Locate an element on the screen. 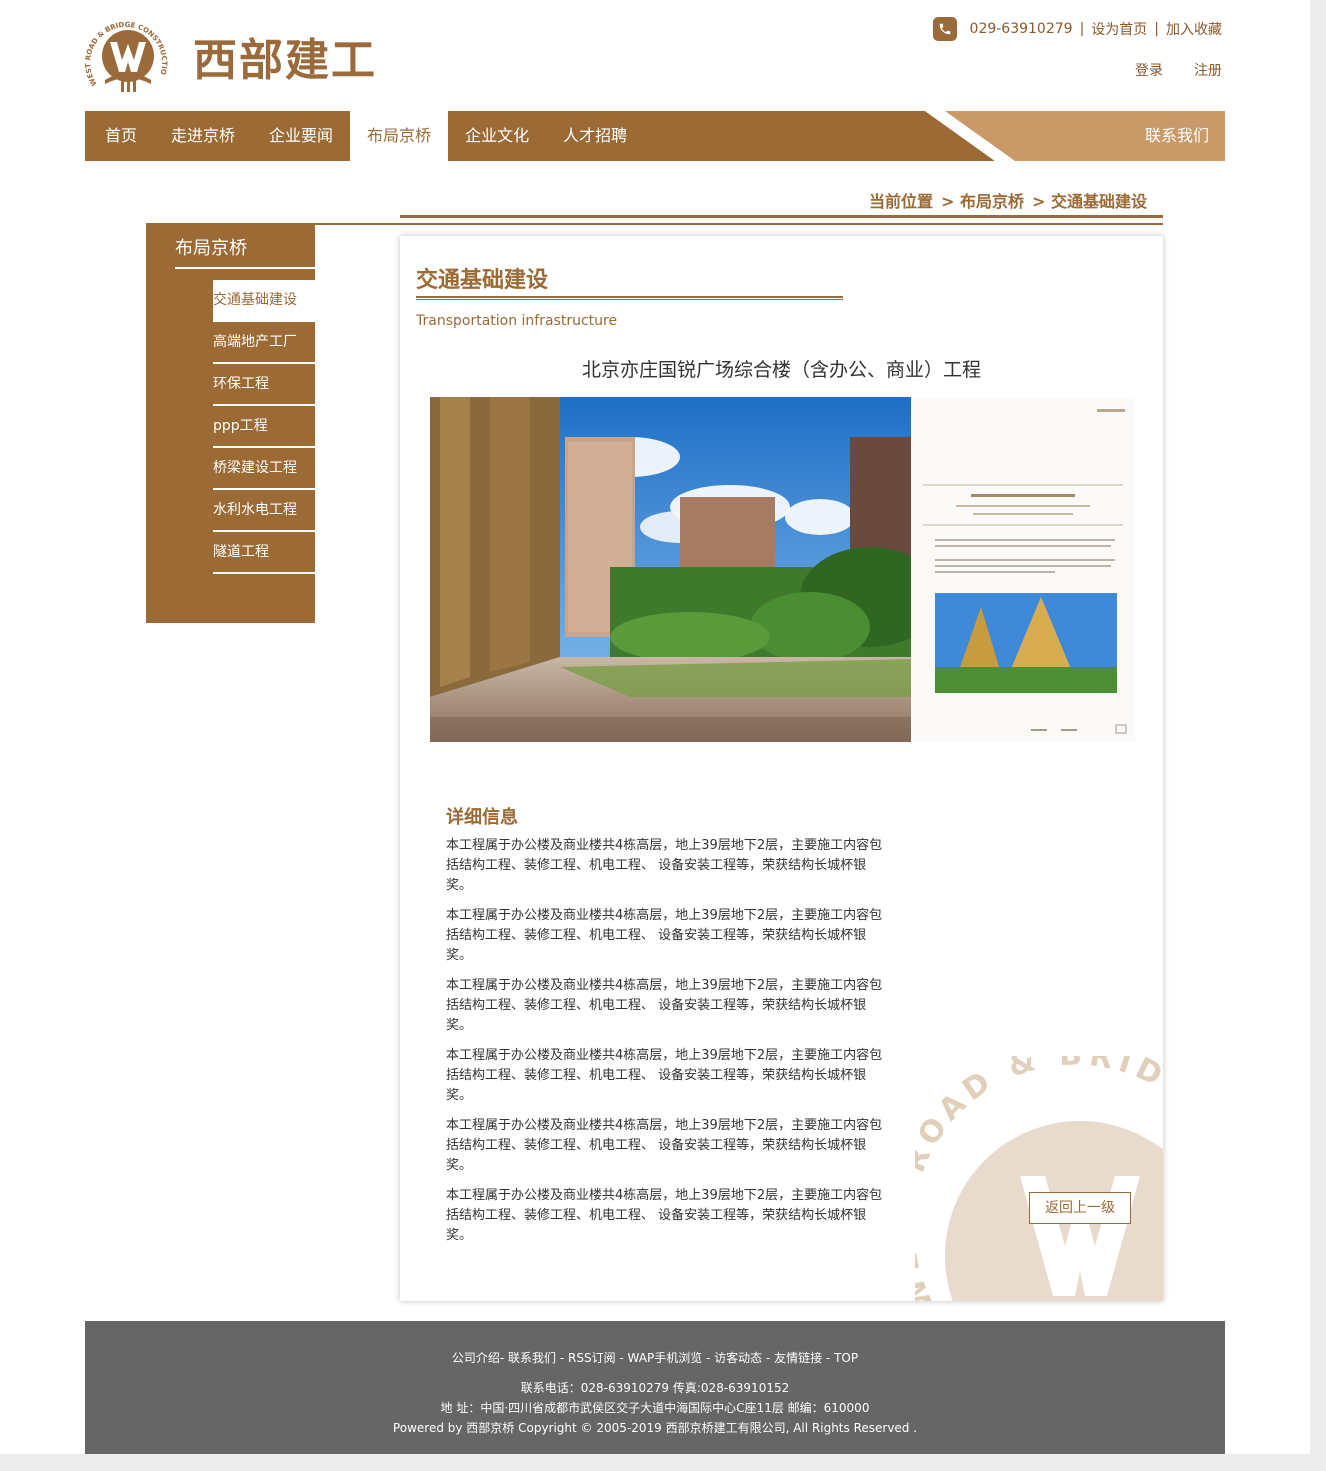 The width and height of the screenshot is (1326, 1471). nav-item-contact: 联系我们 is located at coordinates (1177, 136).